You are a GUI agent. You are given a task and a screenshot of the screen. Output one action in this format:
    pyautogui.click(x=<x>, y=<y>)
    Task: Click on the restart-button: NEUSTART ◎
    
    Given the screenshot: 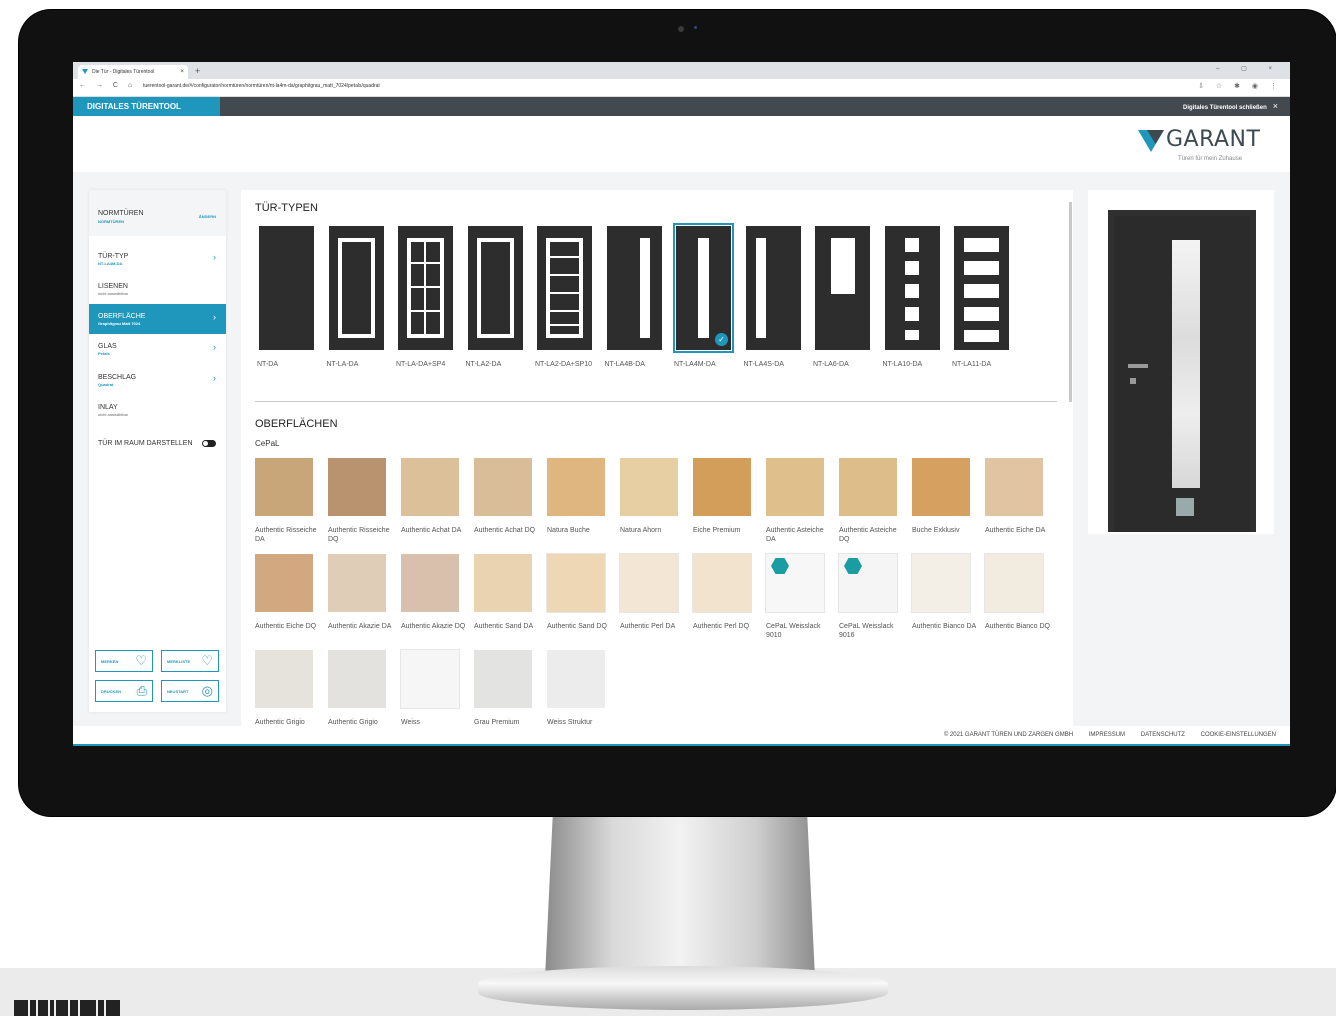 What is the action you would take?
    pyautogui.click(x=190, y=691)
    